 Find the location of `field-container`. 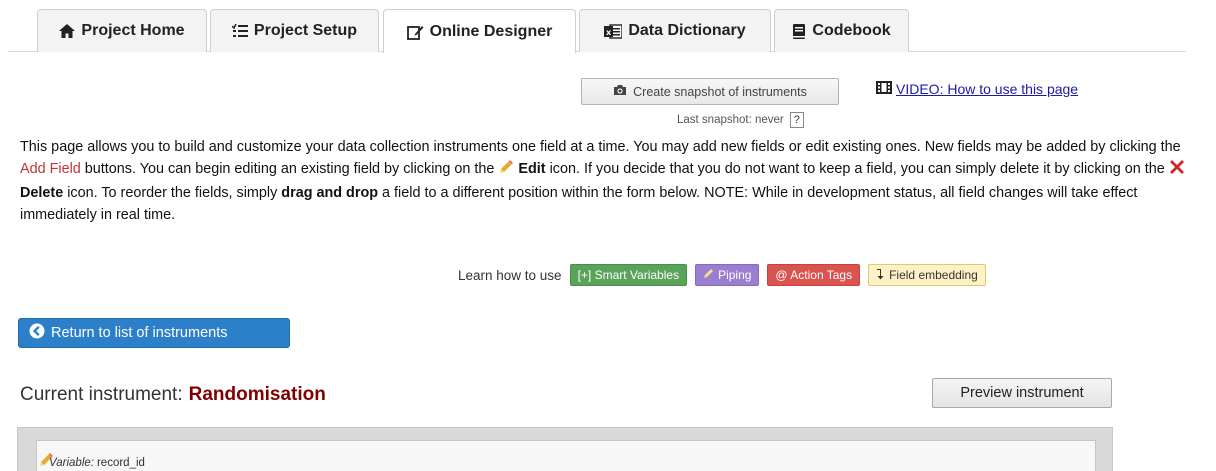

field-container is located at coordinates (565, 449).